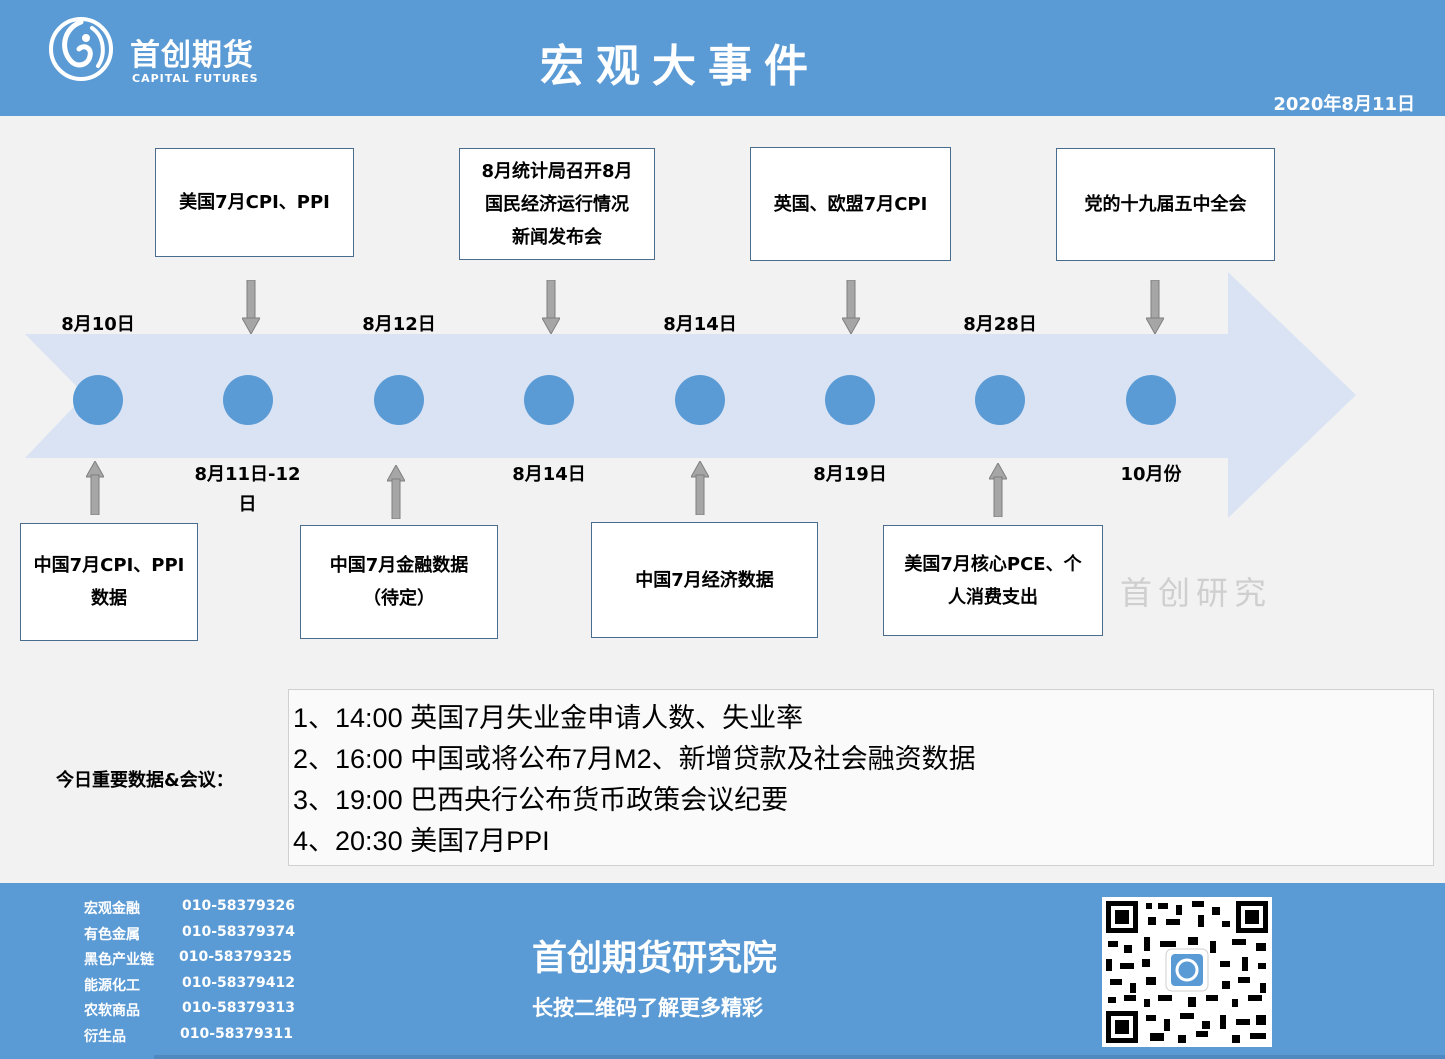  I want to click on event-box-top: 英国、欧盟7月CPI, so click(850, 204).